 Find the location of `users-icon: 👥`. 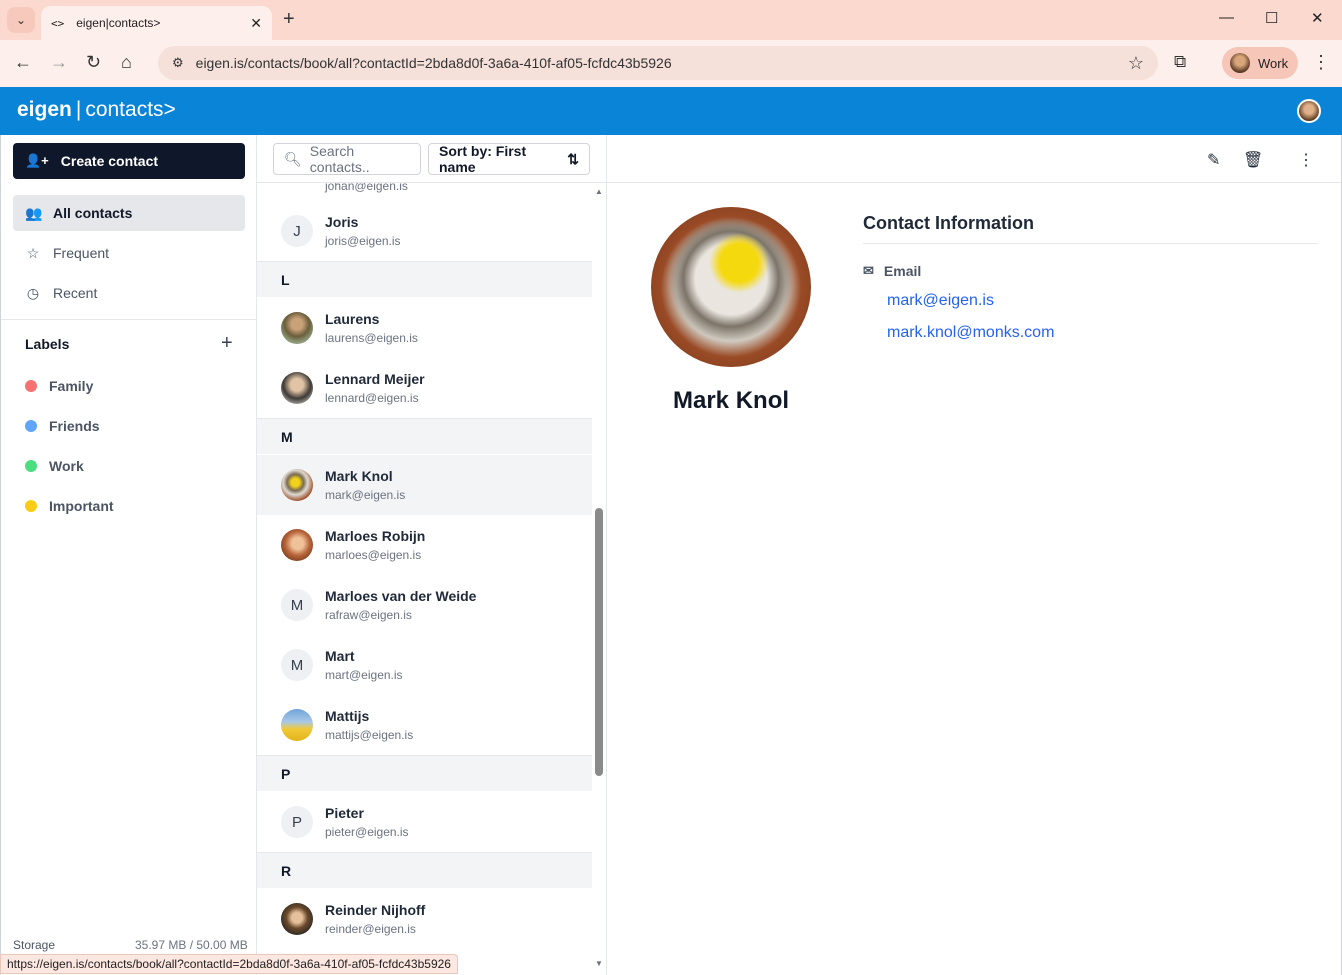

users-icon: 👥 is located at coordinates (34, 212).